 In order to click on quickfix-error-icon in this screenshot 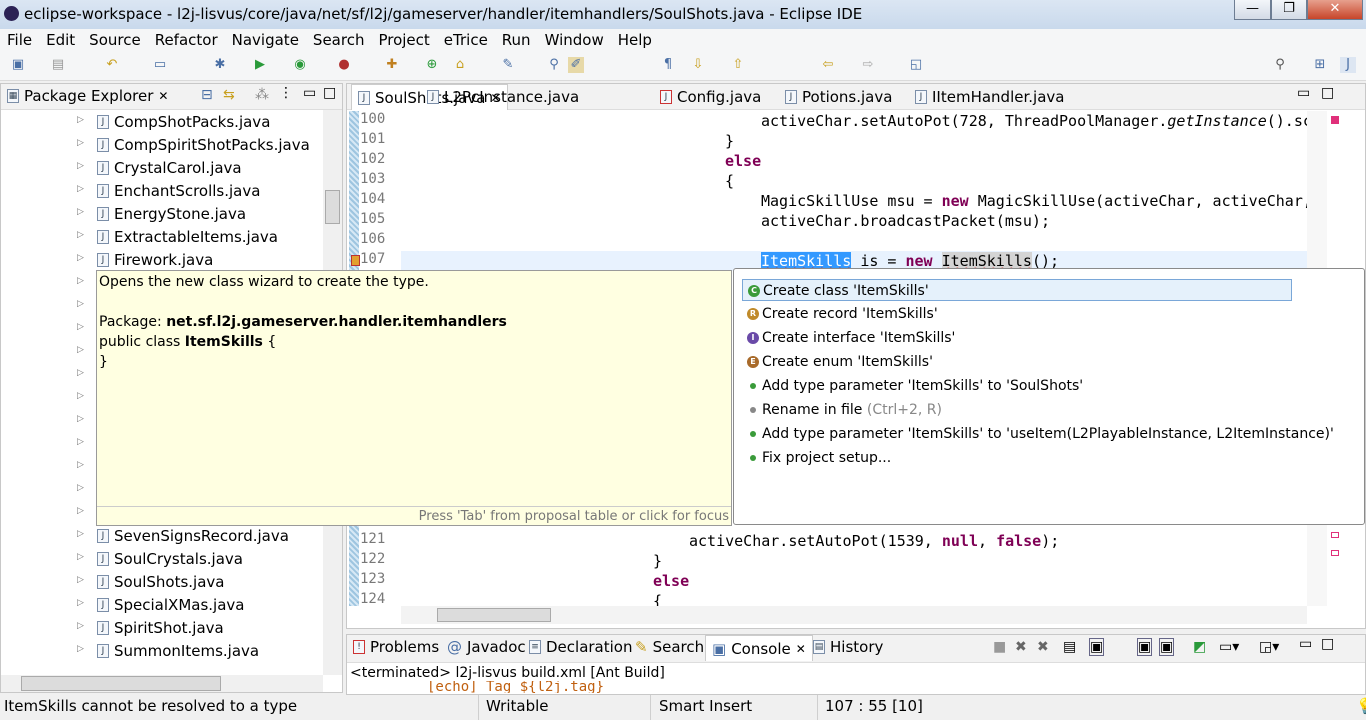, I will do `click(355, 260)`.